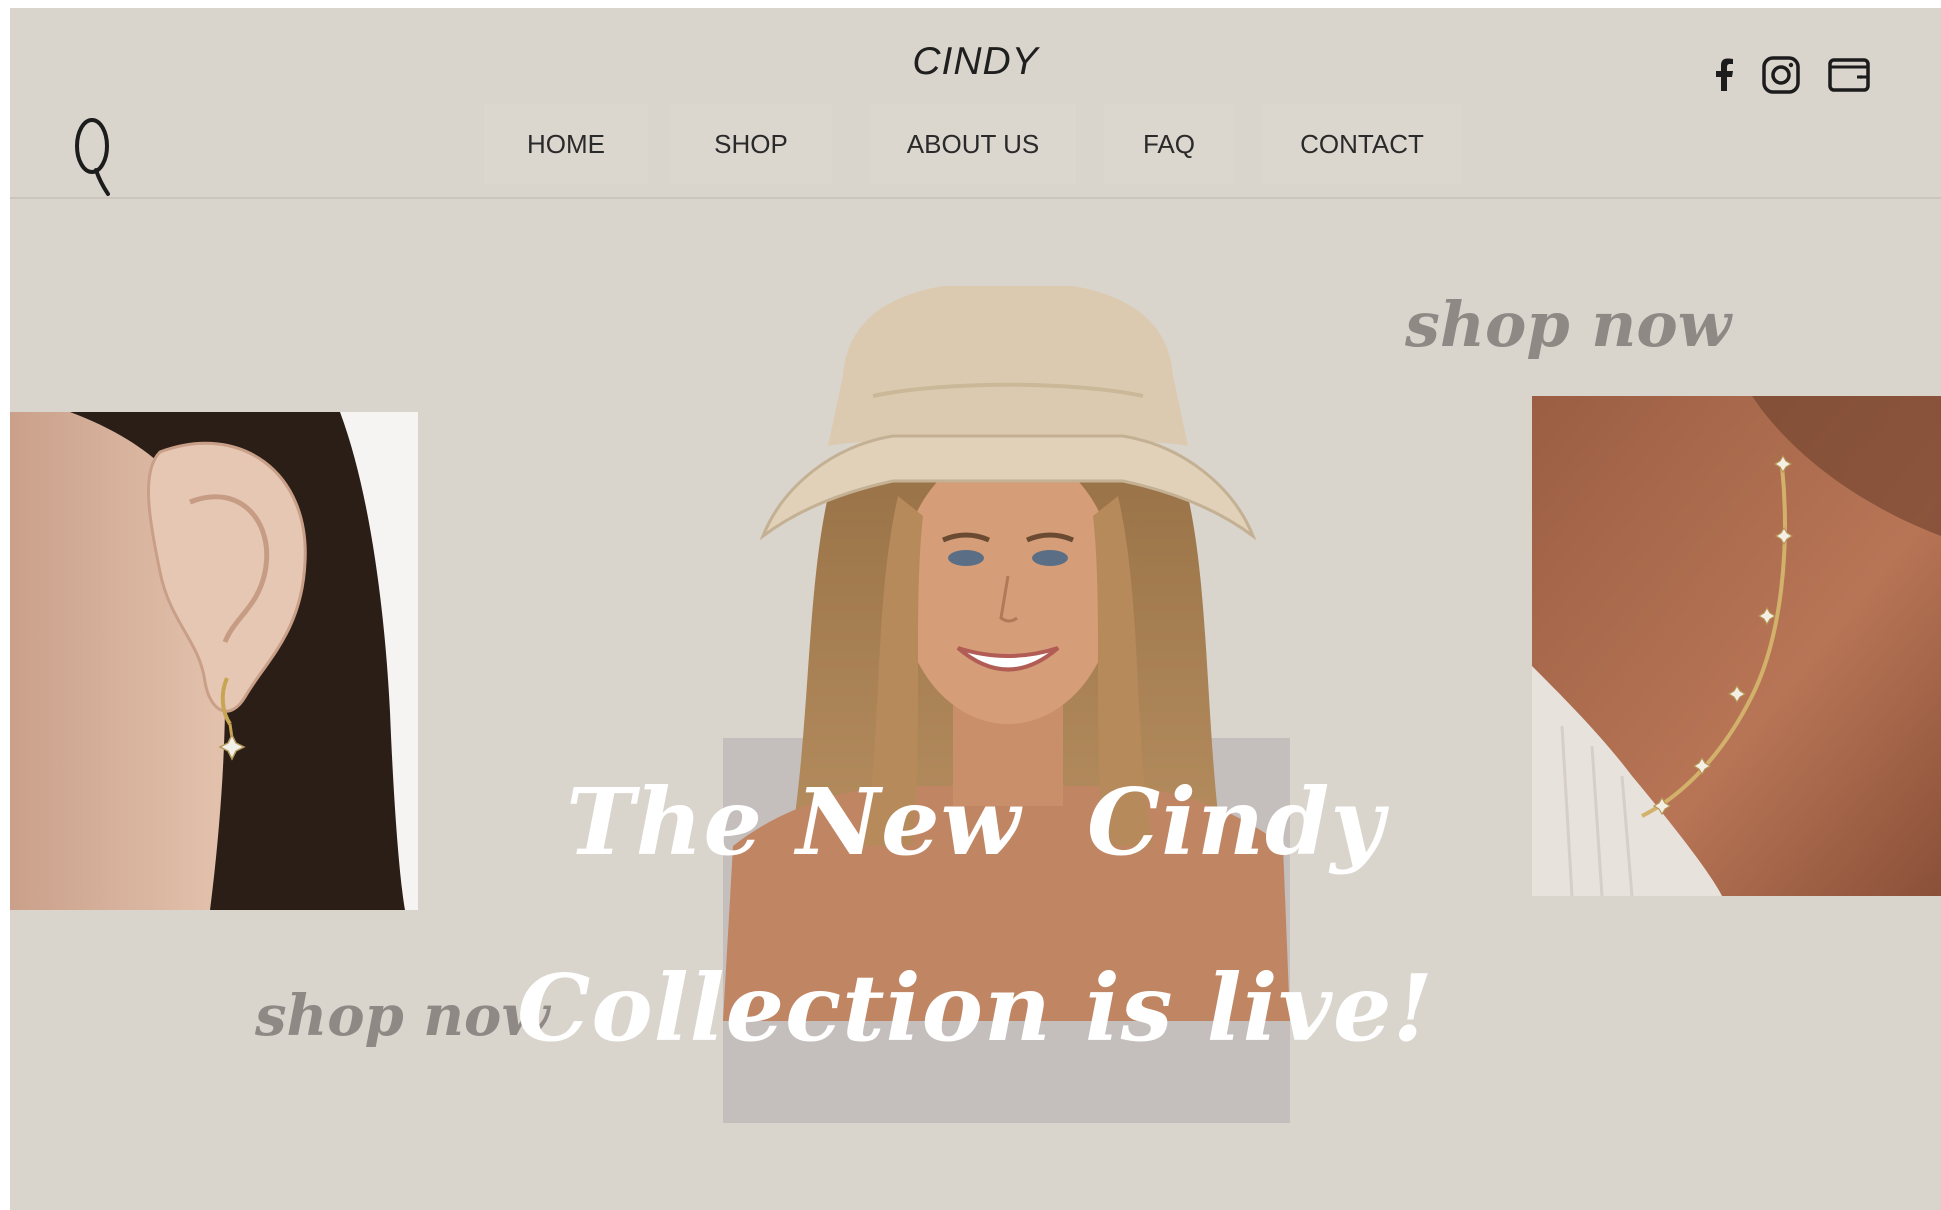  I want to click on main-nav: HOME SHOP ABOUT US FAQ CONTACT, so click(975, 144).